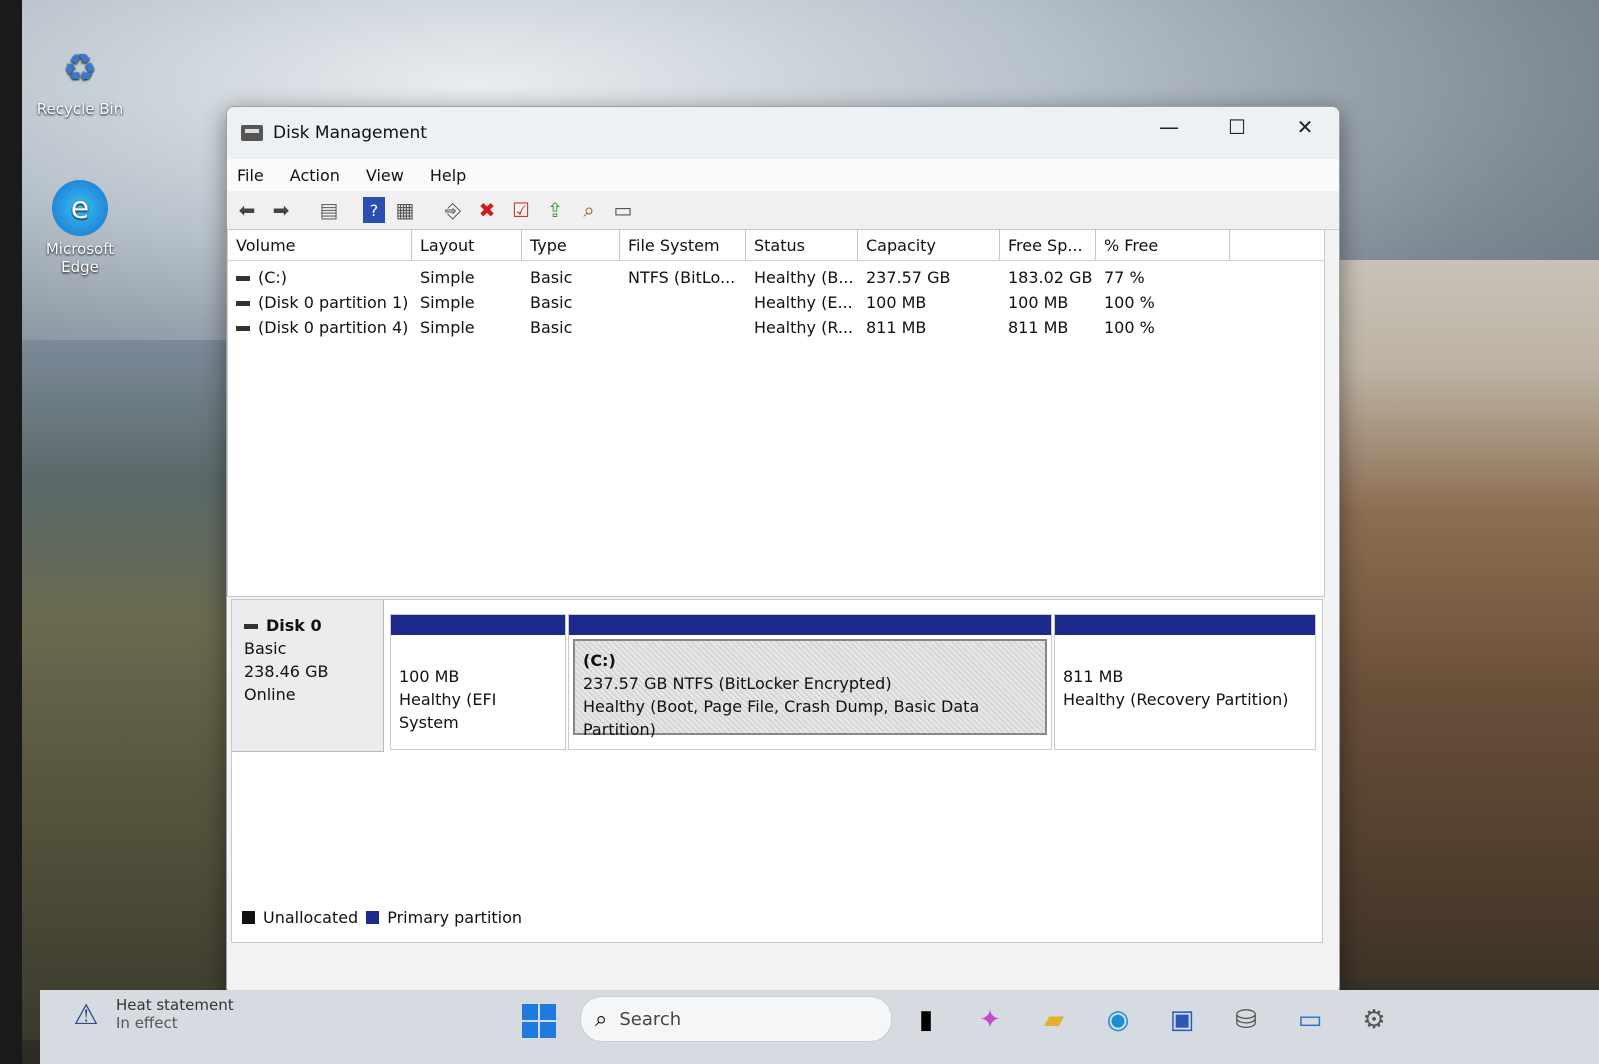 The width and height of the screenshot is (1599, 1064). Describe the element at coordinates (453, 210) in the screenshot. I see `connect-icon: ⎆` at that location.